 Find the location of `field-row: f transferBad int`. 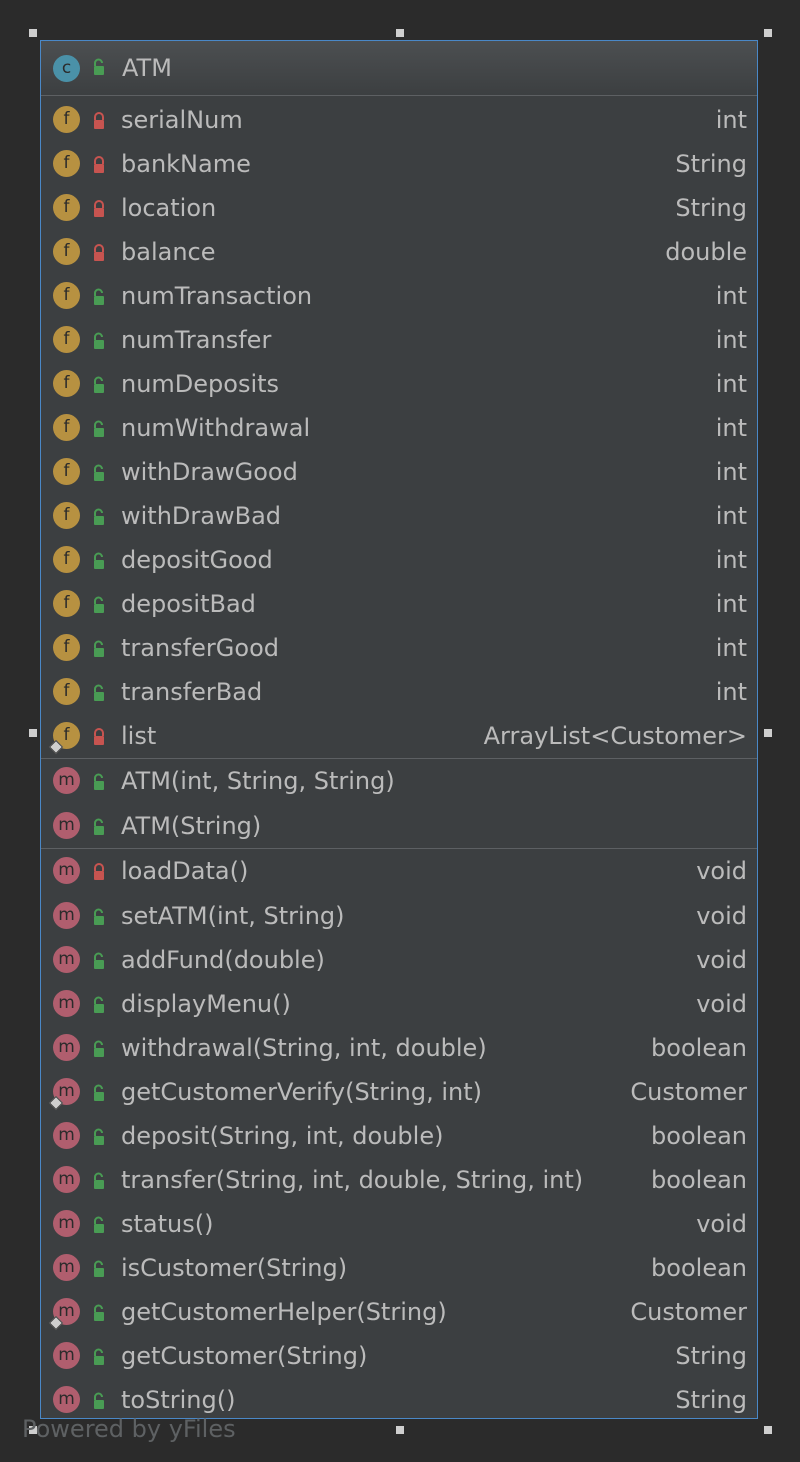

field-row: f transferBad int is located at coordinates (399, 692).